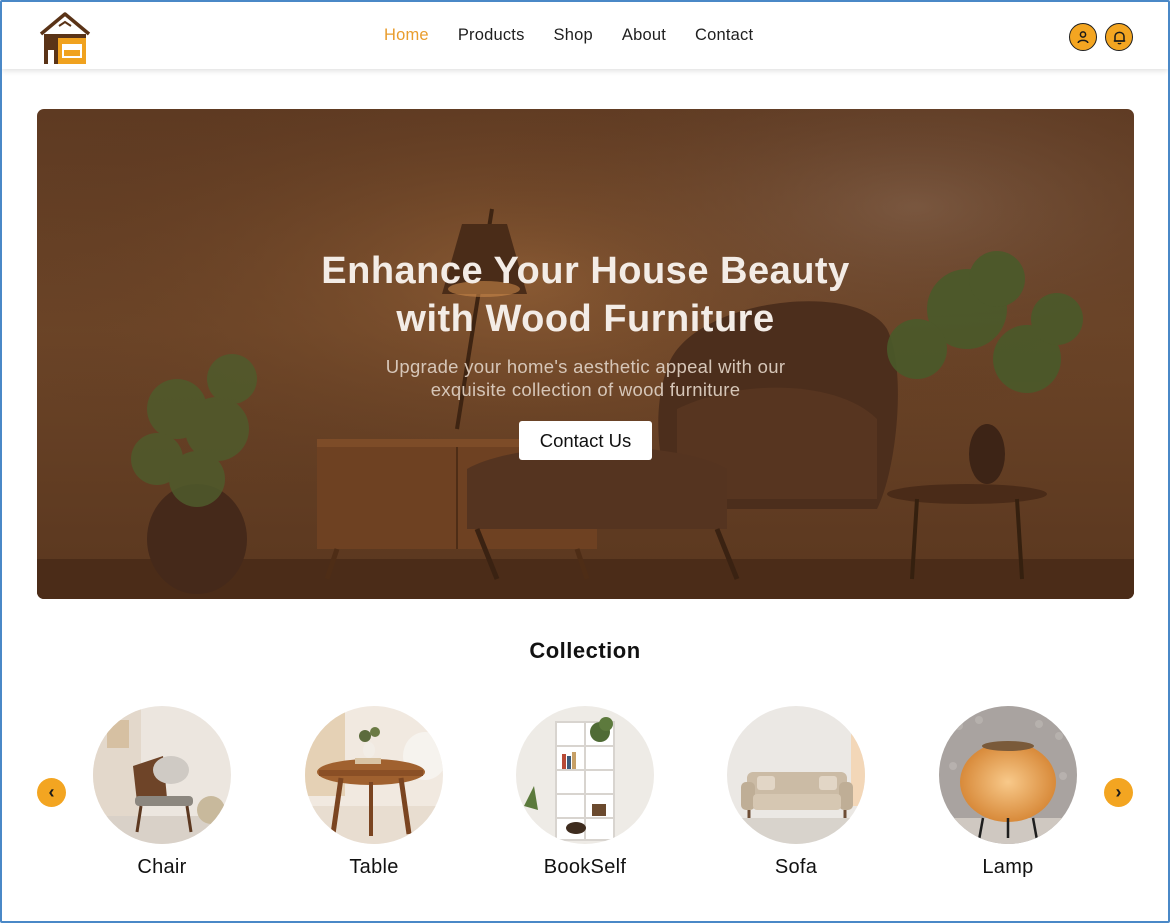 This screenshot has width=1170, height=923. Describe the element at coordinates (374, 867) in the screenshot. I see `collection-item-label: Table` at that location.